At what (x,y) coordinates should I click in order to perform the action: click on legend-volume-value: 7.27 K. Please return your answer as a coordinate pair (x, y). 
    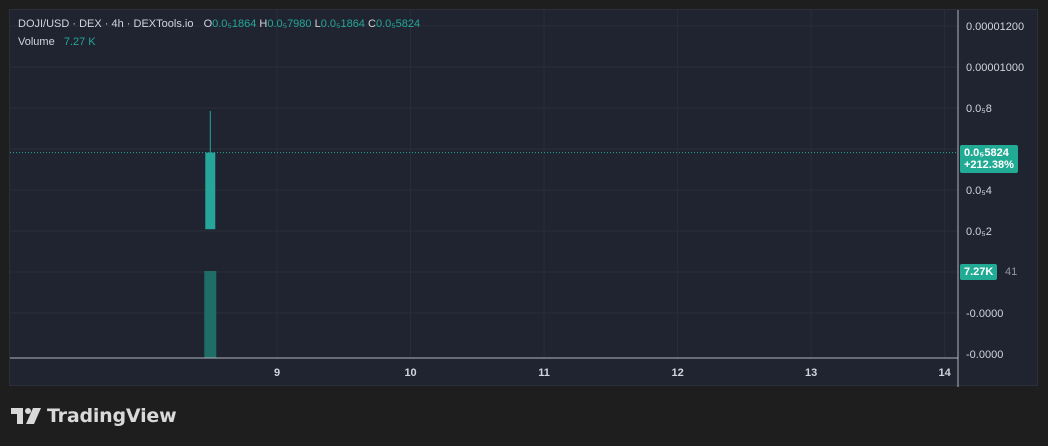
    Looking at the image, I should click on (79, 42).